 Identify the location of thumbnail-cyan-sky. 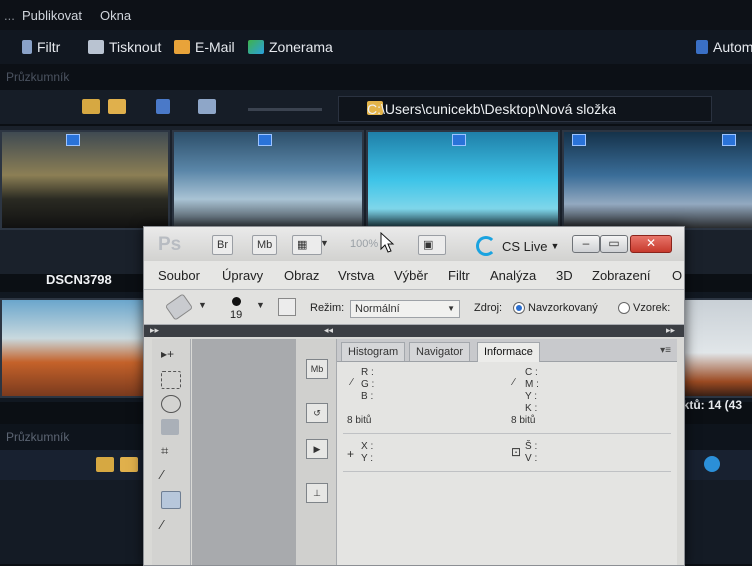
(463, 180).